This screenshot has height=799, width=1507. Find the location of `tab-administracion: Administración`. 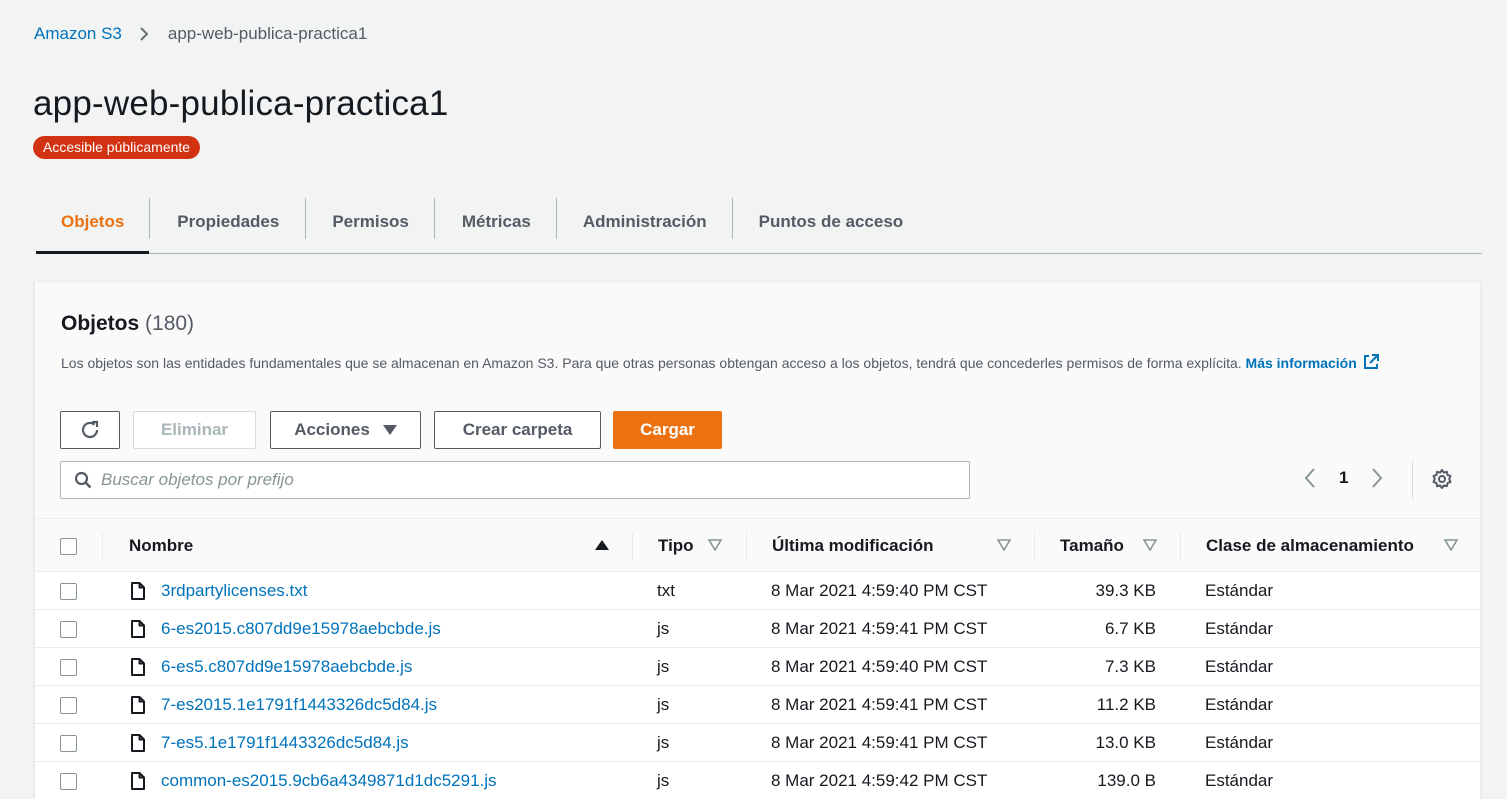

tab-administracion: Administración is located at coordinates (644, 221).